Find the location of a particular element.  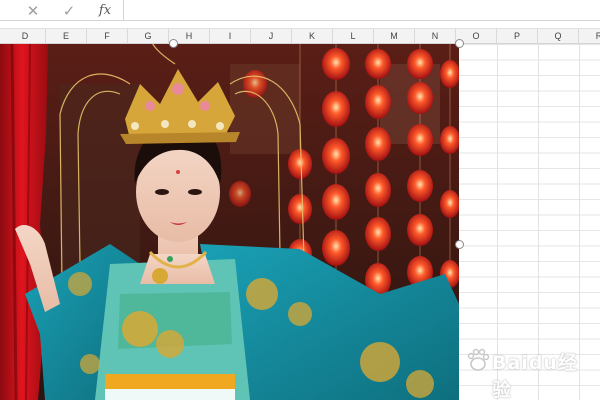

column-header: G is located at coordinates (148, 36).